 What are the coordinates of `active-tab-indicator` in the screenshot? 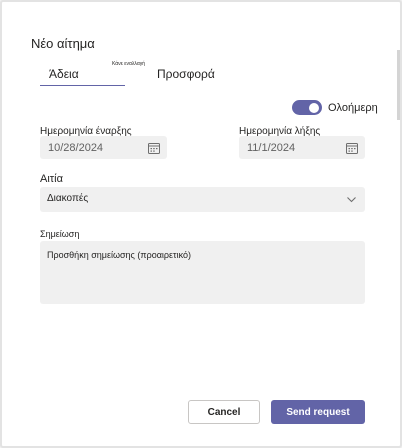 It's located at (82, 85).